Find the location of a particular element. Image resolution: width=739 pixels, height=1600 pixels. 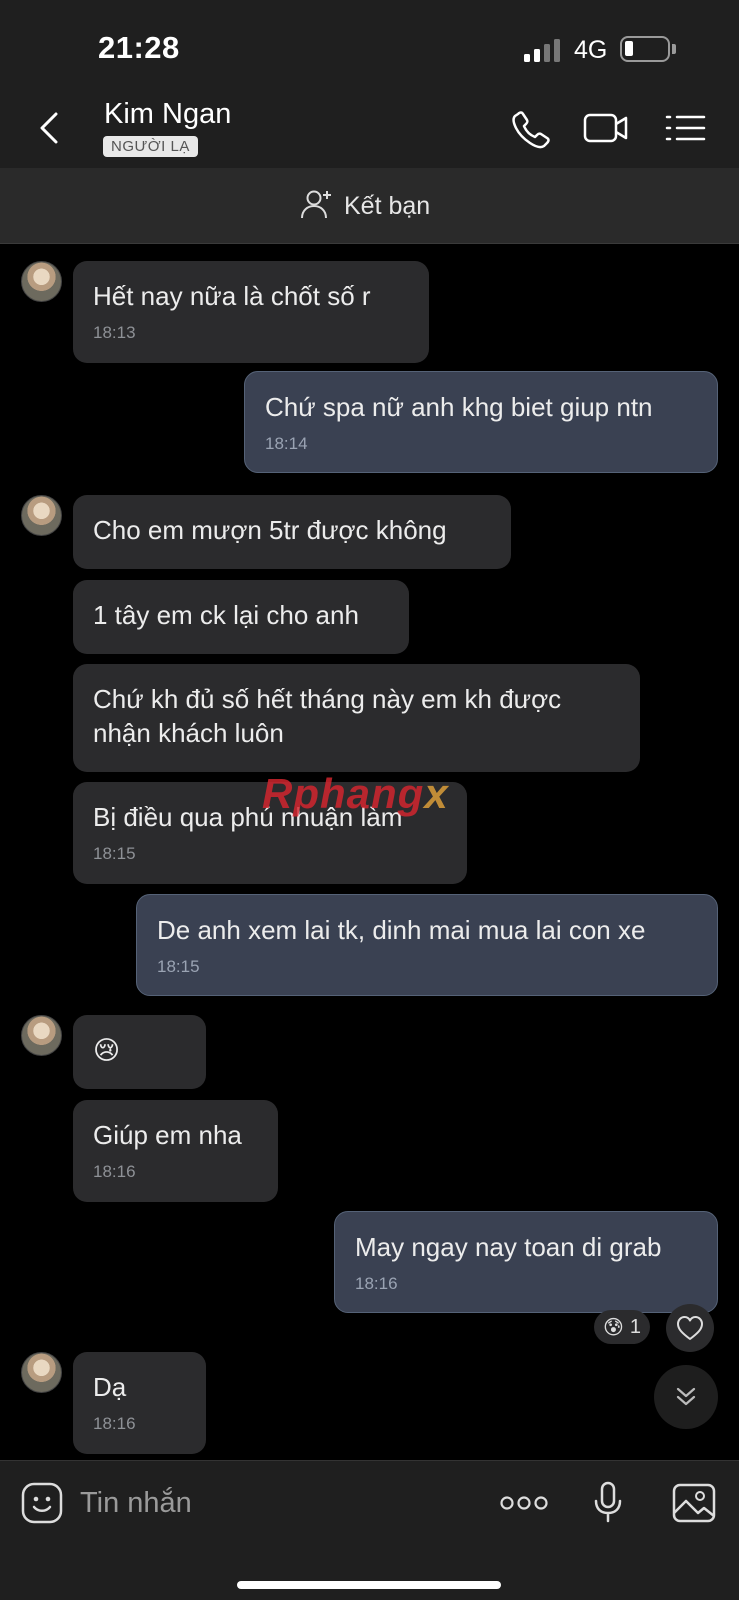

home-indicator is located at coordinates (369, 1585).